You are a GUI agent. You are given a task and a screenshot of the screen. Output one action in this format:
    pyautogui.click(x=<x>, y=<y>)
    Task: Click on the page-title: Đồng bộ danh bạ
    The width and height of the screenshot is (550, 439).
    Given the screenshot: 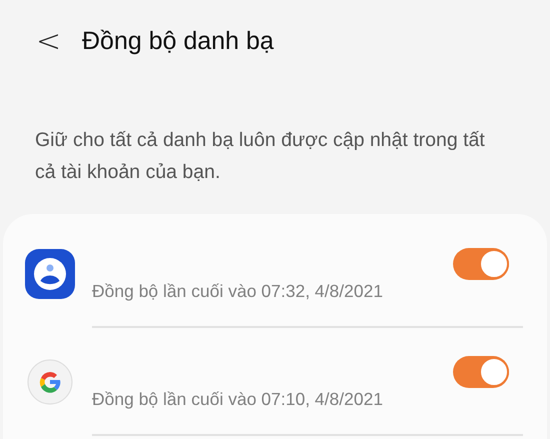 What is the action you would take?
    pyautogui.click(x=178, y=42)
    